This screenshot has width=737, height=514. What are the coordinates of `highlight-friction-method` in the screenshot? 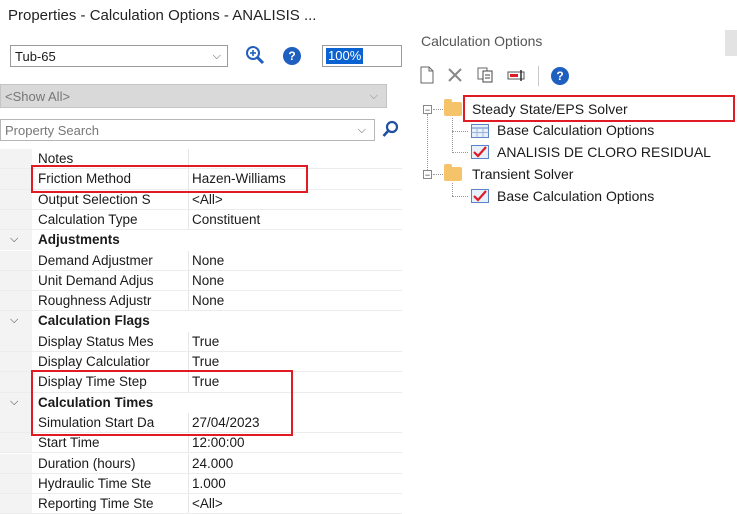 It's located at (169, 179).